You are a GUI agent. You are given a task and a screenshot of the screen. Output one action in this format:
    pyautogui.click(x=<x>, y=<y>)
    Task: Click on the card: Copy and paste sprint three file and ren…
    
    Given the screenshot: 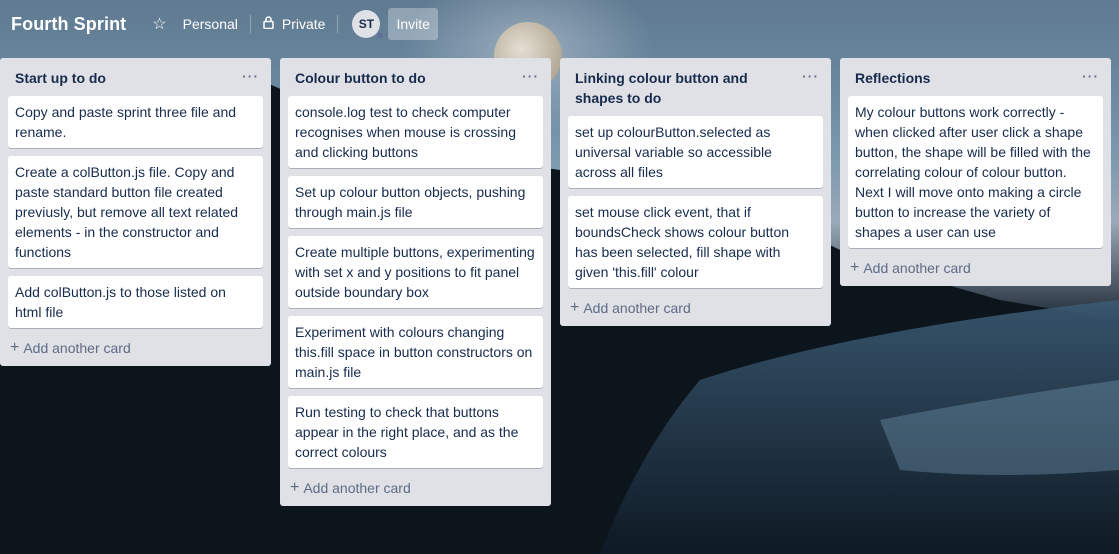 What is the action you would take?
    pyautogui.click(x=135, y=122)
    